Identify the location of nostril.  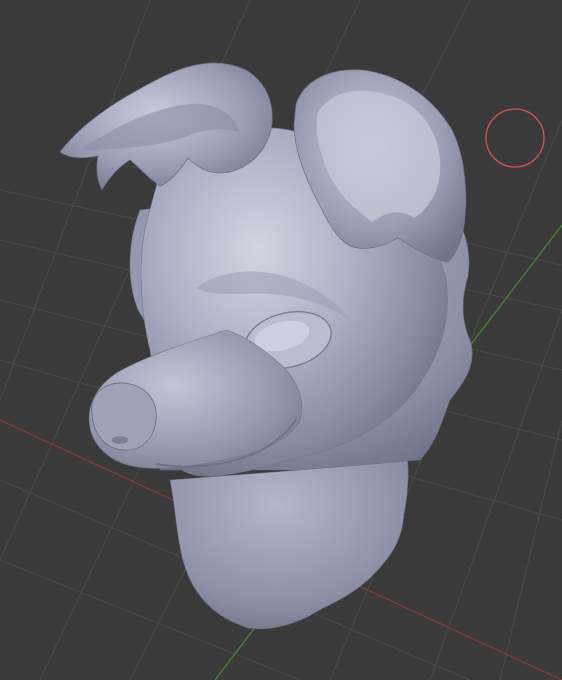
(120, 440).